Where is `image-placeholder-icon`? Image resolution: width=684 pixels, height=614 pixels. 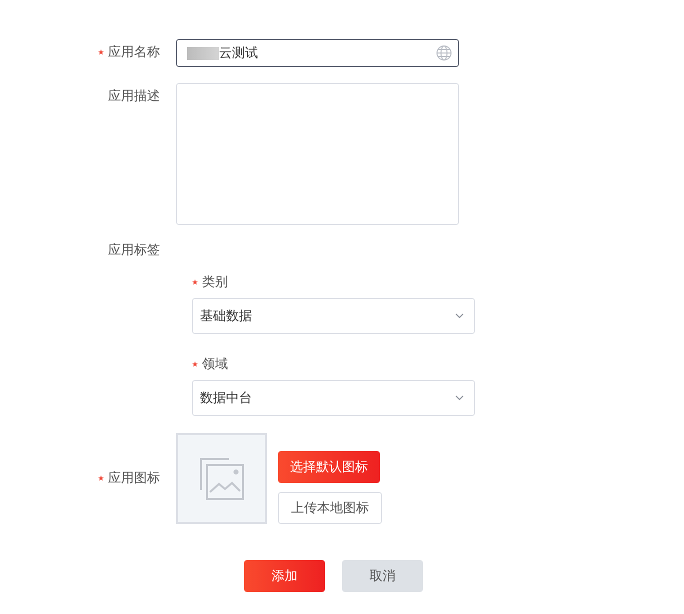
image-placeholder-icon is located at coordinates (222, 479).